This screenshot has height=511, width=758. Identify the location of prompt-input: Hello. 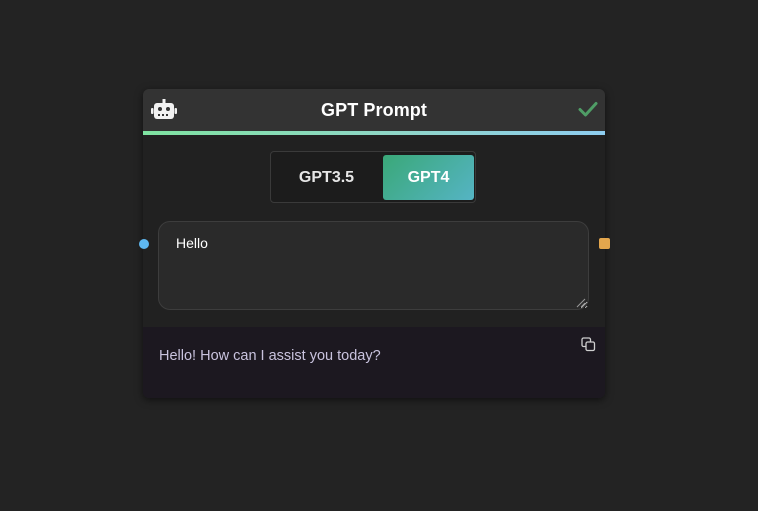
(373, 265).